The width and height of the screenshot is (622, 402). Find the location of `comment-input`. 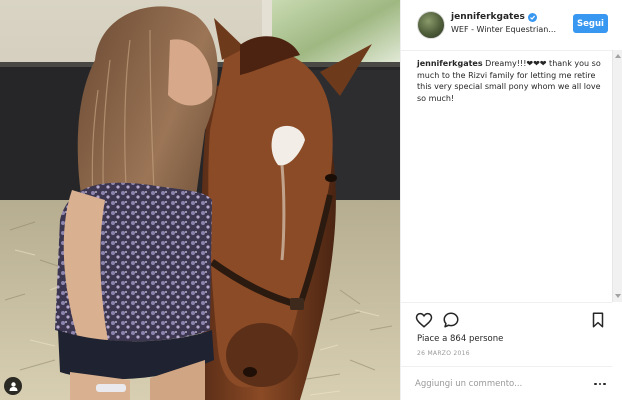

comment-input is located at coordinates (495, 384).